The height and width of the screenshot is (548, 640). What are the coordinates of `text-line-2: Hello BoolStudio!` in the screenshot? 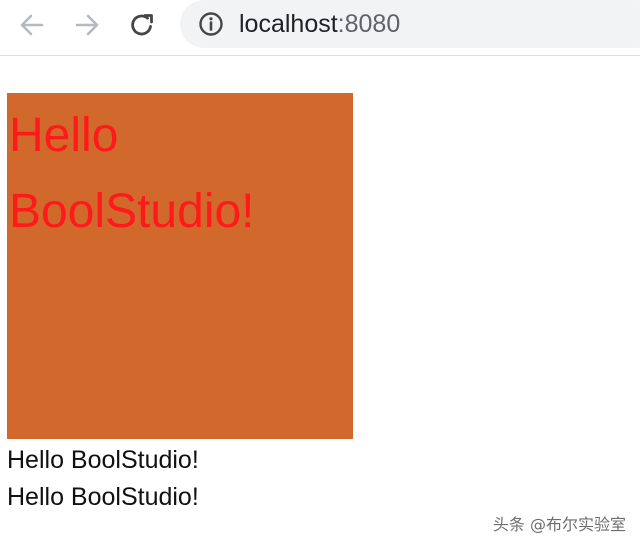 It's located at (103, 497).